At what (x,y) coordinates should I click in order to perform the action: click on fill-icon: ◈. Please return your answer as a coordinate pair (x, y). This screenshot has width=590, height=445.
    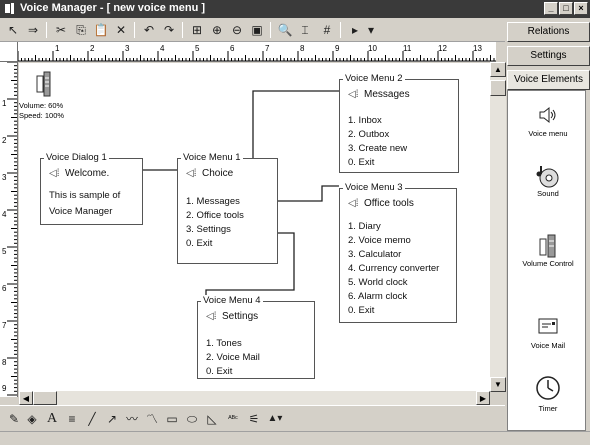
    Looking at the image, I should click on (32, 419).